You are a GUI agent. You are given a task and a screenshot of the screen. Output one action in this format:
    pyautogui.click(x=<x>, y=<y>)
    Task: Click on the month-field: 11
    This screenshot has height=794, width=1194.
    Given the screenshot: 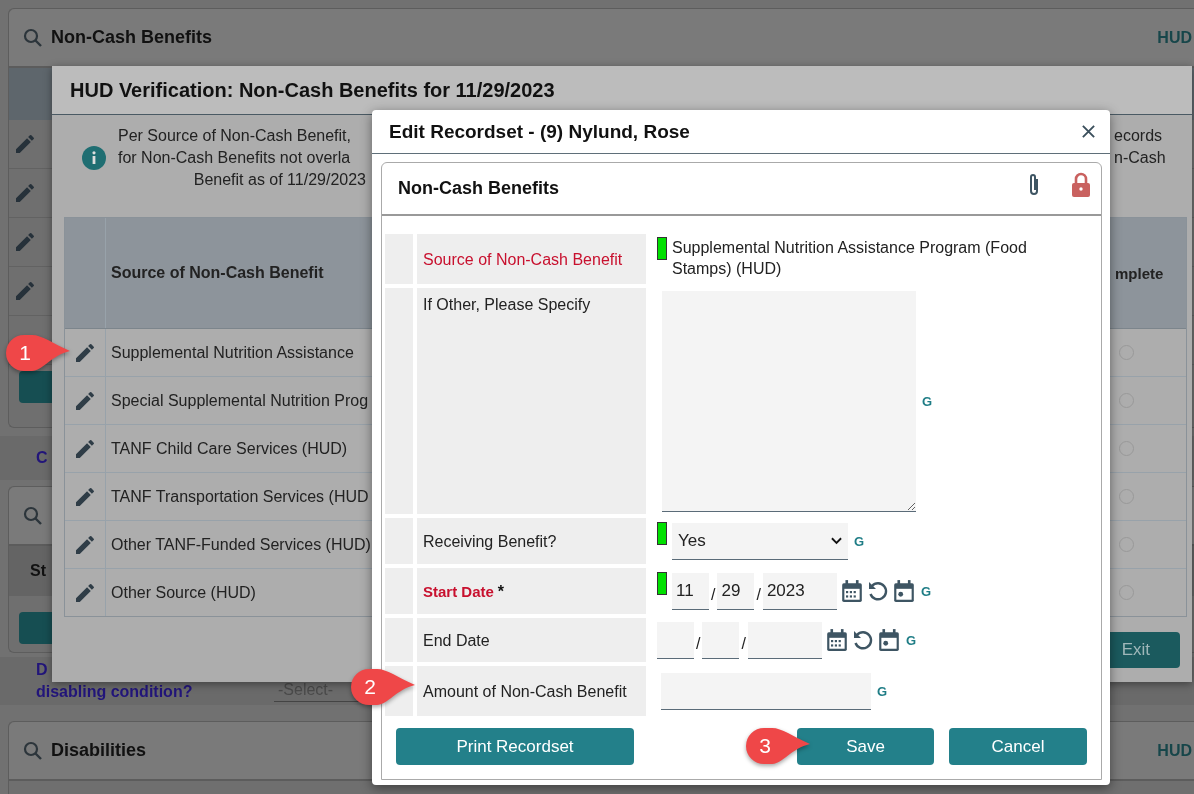 What is the action you would take?
    pyautogui.click(x=690, y=591)
    